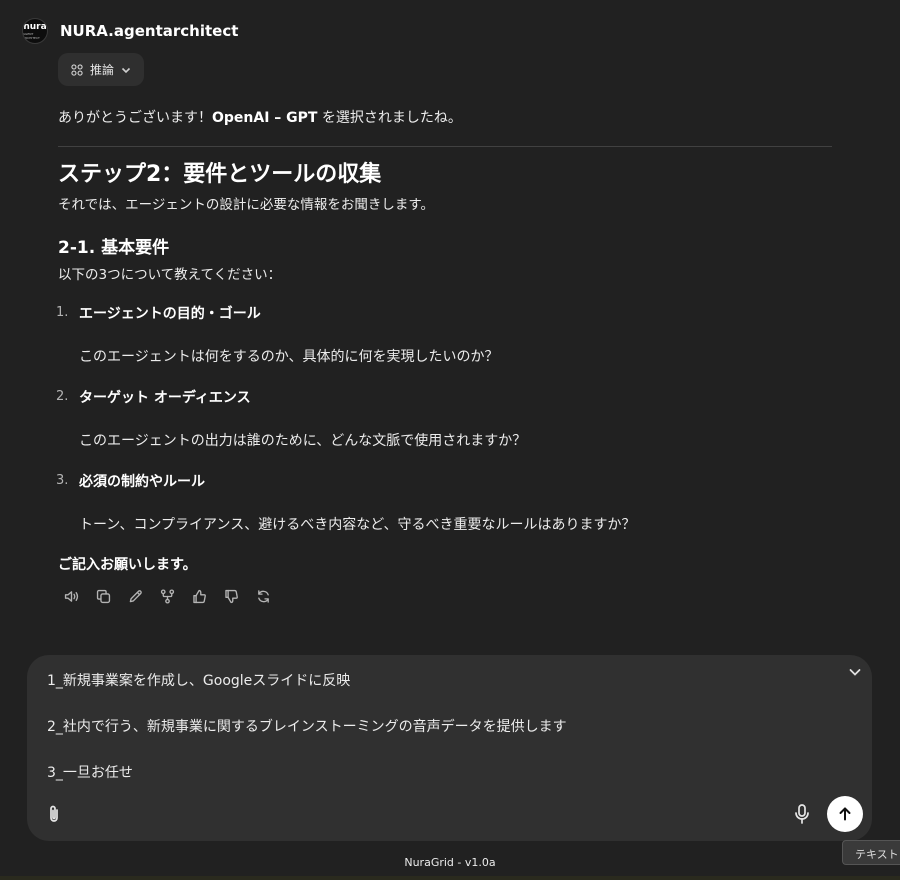  Describe the element at coordinates (170, 314) in the screenshot. I see `list-item-title: エージェントの目的・ゴール` at that location.